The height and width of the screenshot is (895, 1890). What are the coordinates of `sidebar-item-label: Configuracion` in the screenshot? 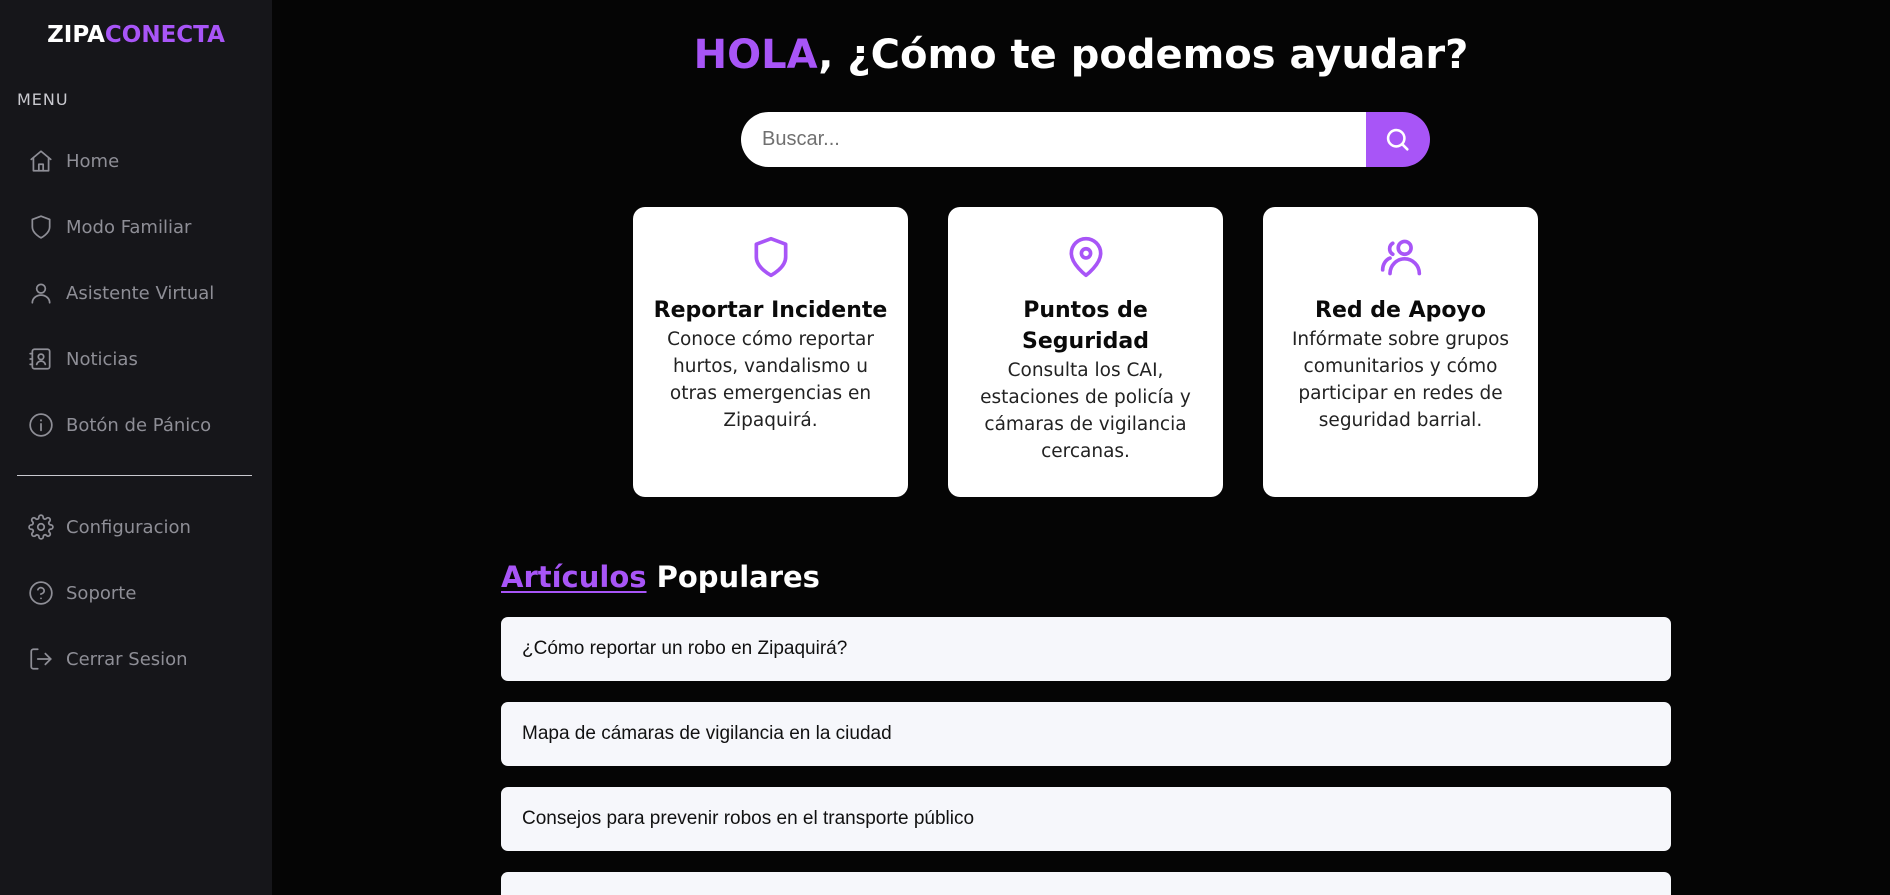 It's located at (128, 527).